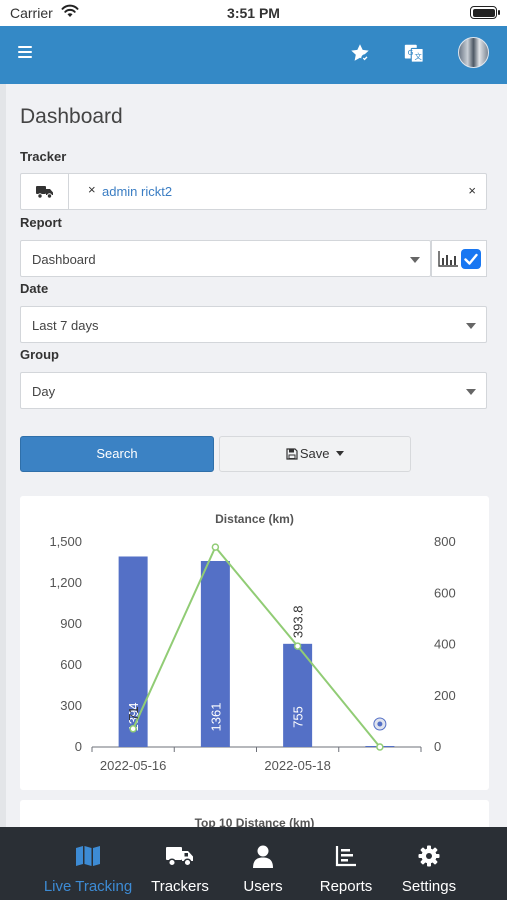 The image size is (507, 900). I want to click on nav-label: Live Tracking, so click(88, 886).